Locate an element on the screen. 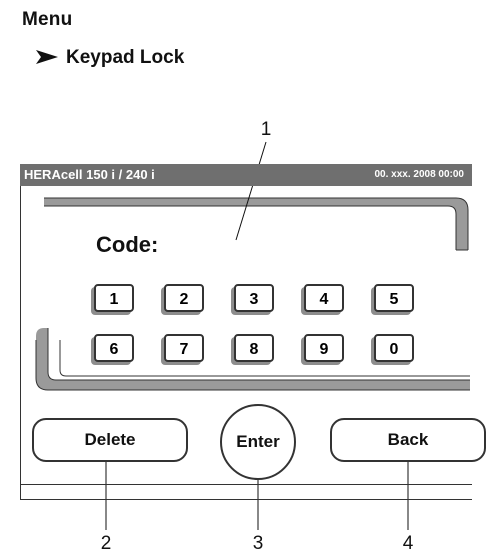 The height and width of the screenshot is (557, 490). key-8: 8 is located at coordinates (254, 348).